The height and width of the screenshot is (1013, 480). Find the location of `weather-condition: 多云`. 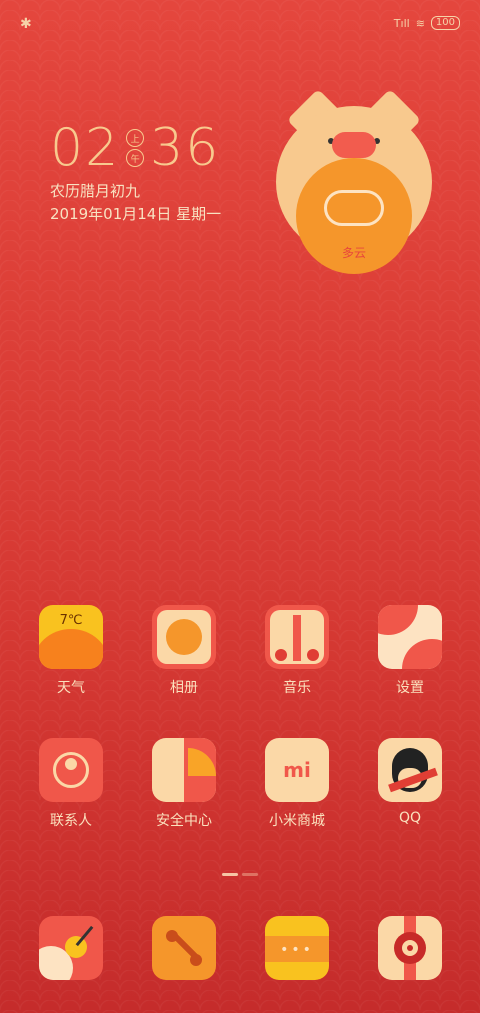

weather-condition: 多云 is located at coordinates (353, 253).